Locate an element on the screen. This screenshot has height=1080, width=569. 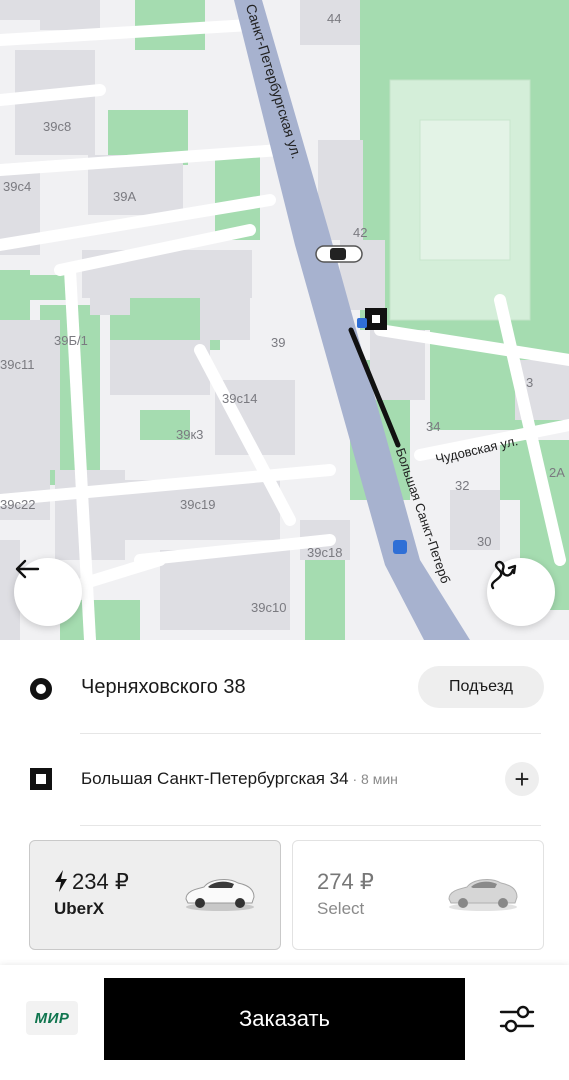
ride-name: UberX is located at coordinates (79, 908).